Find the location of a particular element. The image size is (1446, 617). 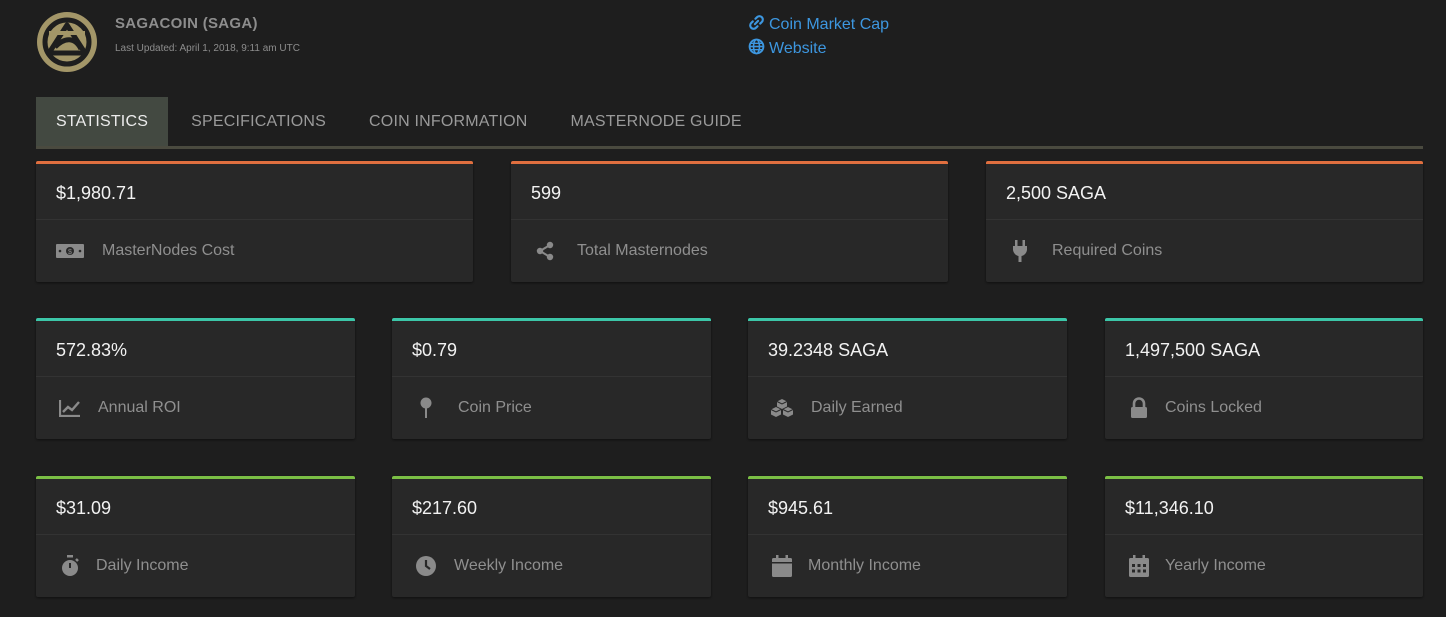

stat-label: Daily Income is located at coordinates (142, 565).